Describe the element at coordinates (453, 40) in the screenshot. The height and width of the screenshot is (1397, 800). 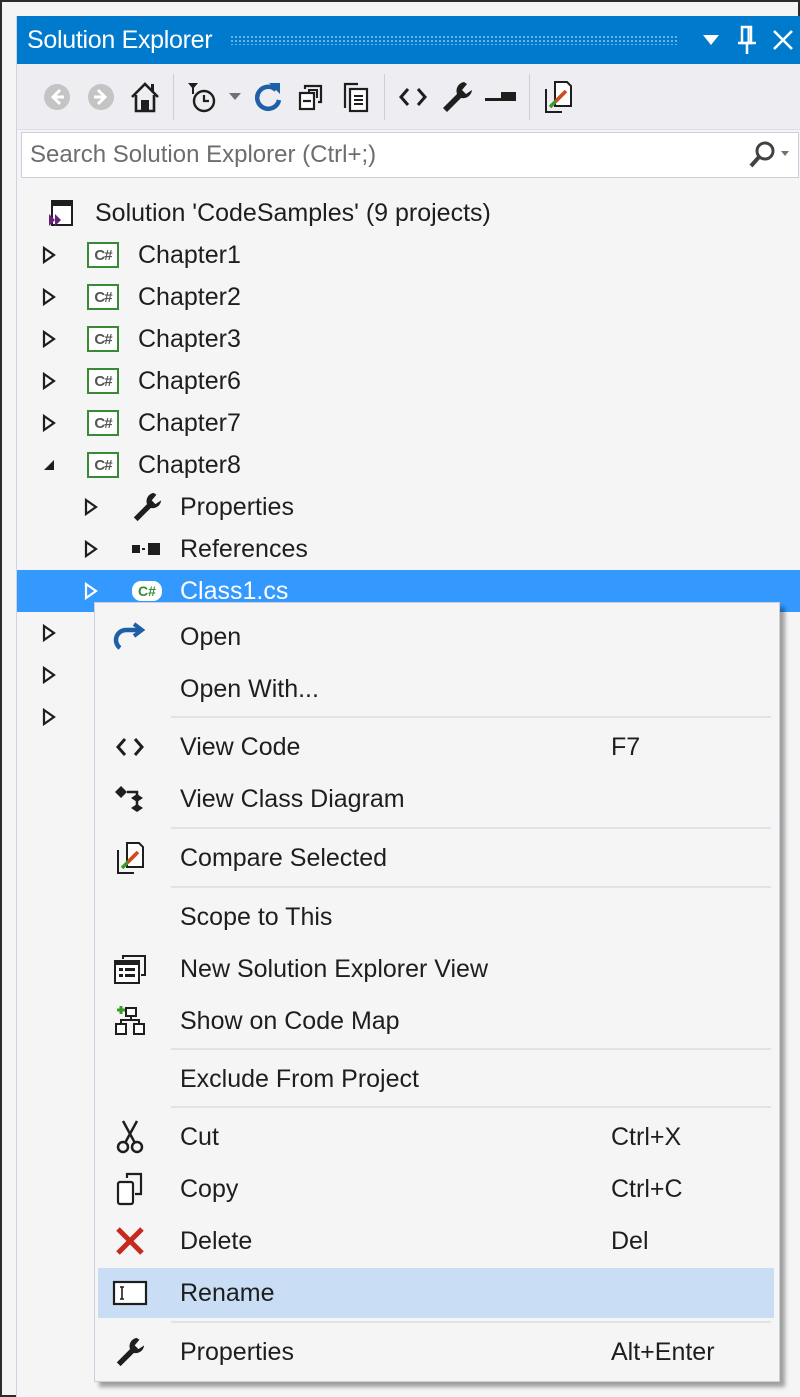
I see `drag-grip` at that location.